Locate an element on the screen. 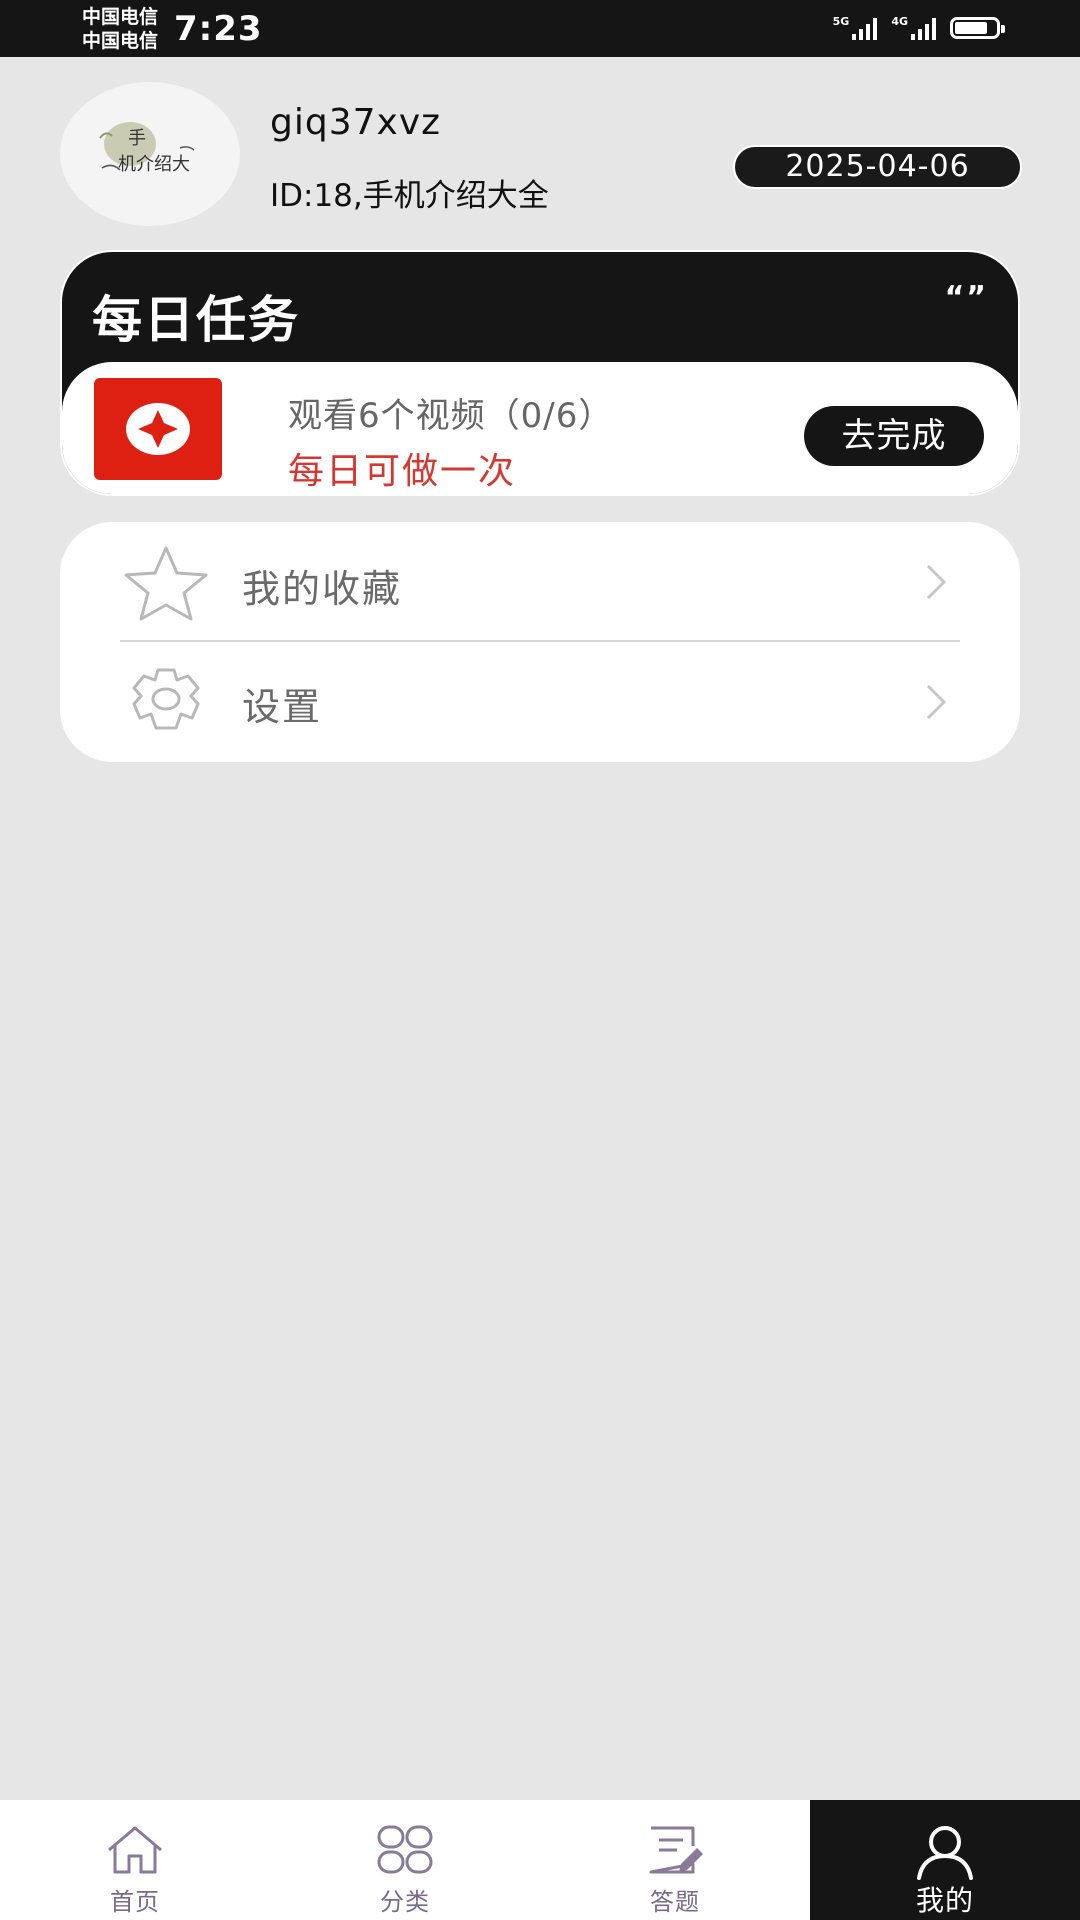 Image resolution: width=1080 pixels, height=1920 pixels. network-label-4g: 4G is located at coordinates (899, 21).